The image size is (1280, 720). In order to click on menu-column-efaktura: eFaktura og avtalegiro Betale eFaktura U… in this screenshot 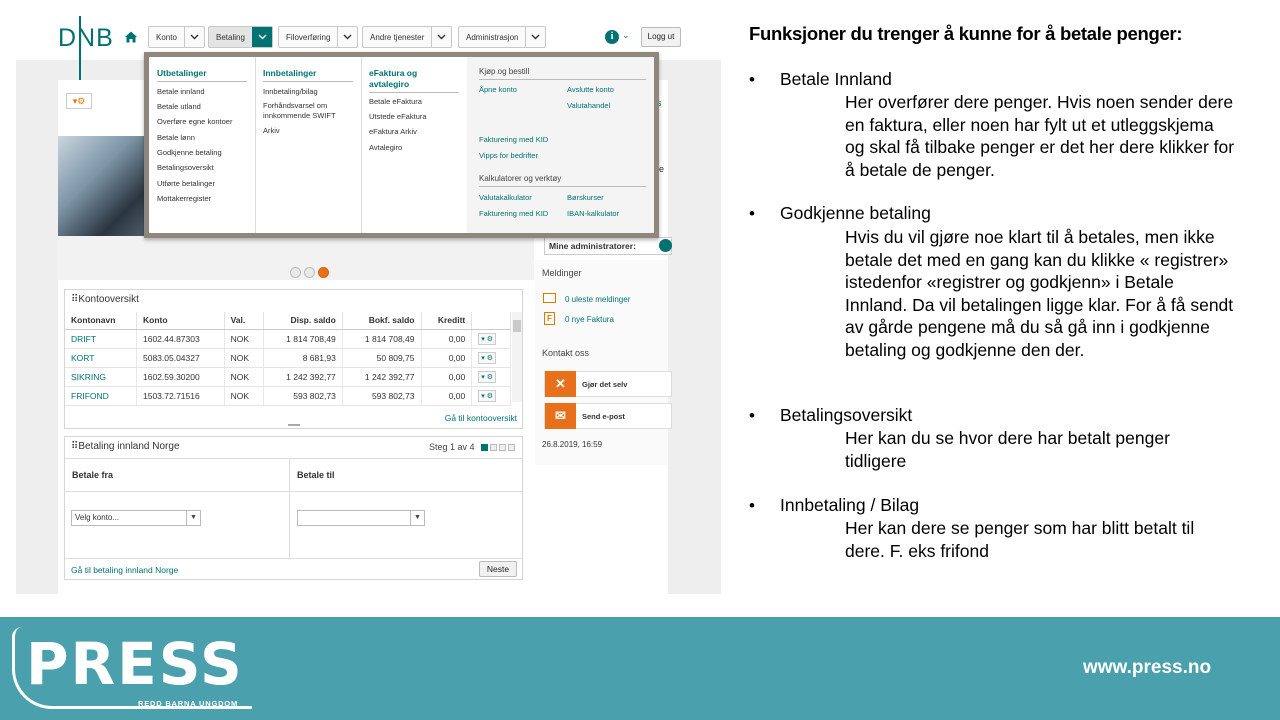, I will do `click(414, 145)`.